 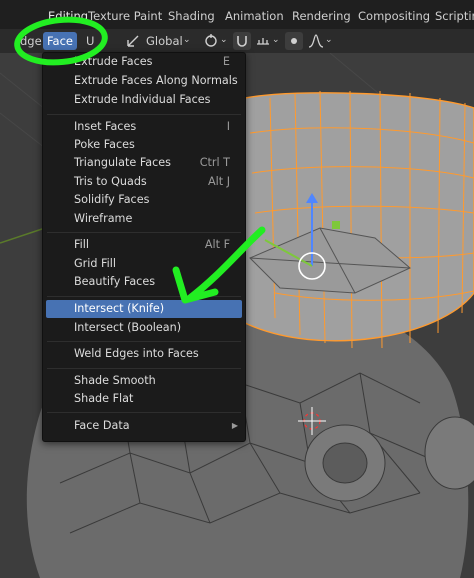 What do you see at coordinates (144, 309) in the screenshot?
I see `menu-item-intersect-knife: Intersect (Knife)` at bounding box center [144, 309].